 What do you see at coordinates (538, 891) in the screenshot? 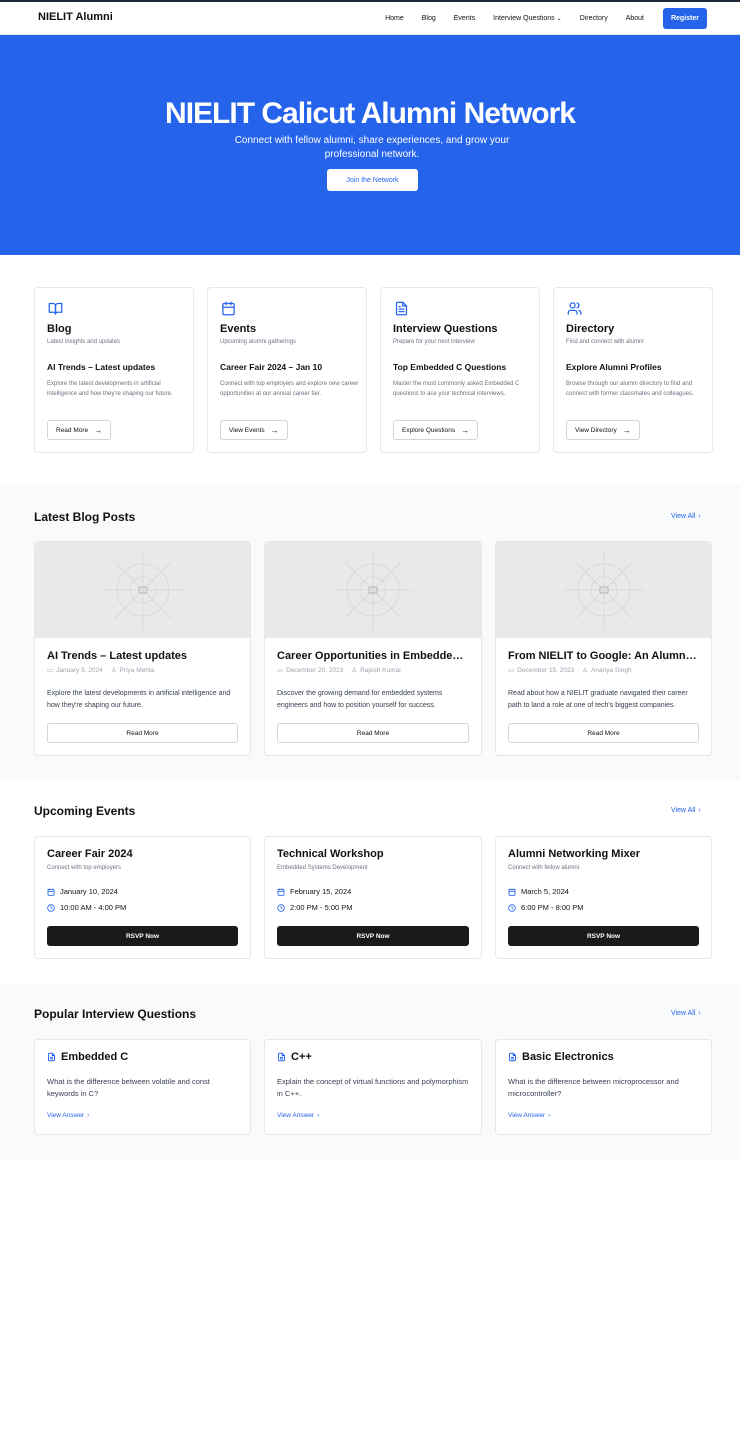
I see `event-date: March 5, 2024` at bounding box center [538, 891].